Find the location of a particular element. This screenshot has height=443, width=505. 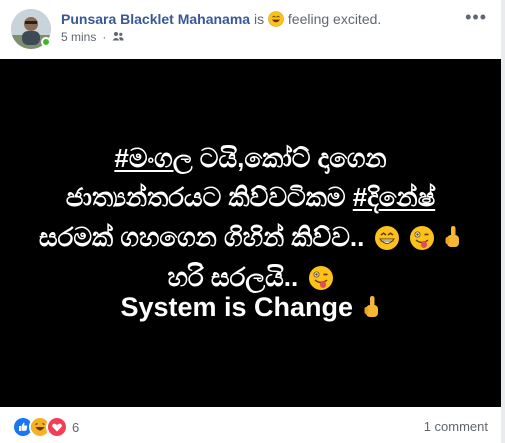

image-text-line-5: System is Change is located at coordinates (250, 309).